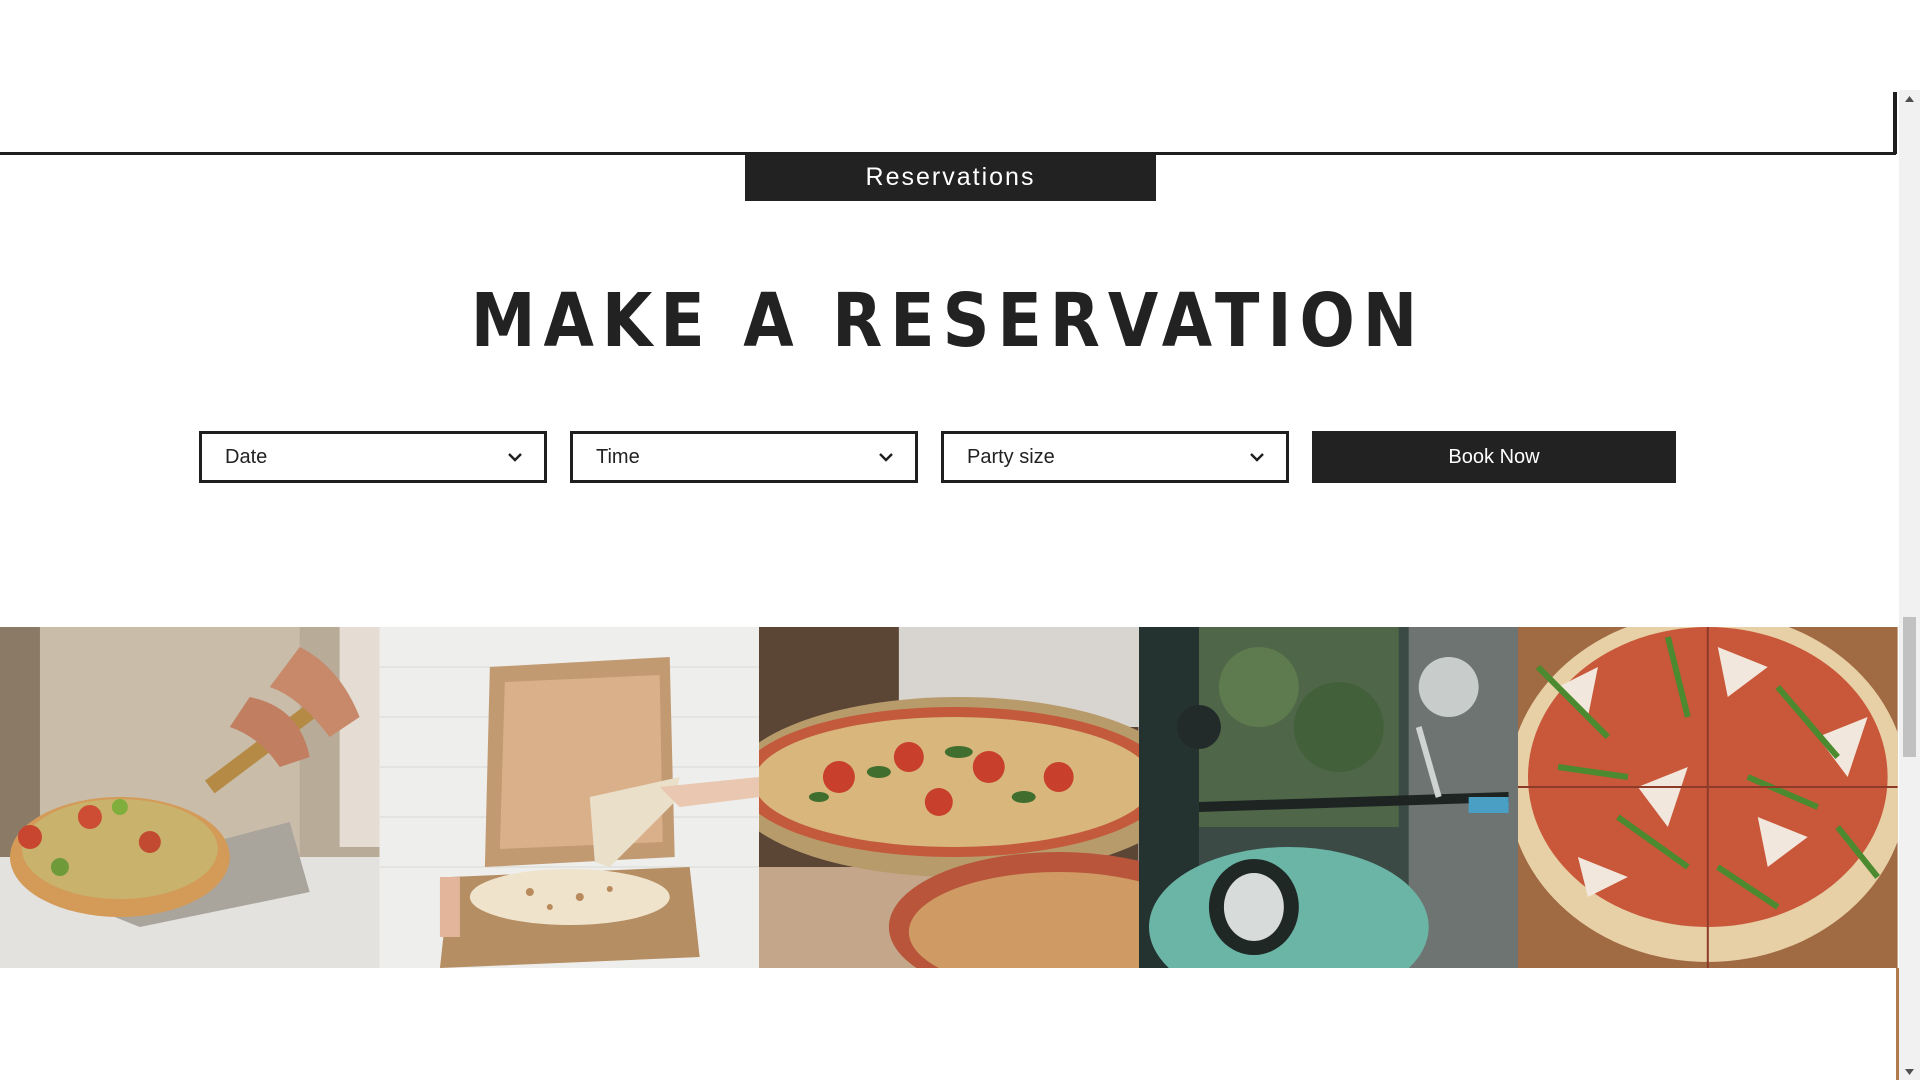  Describe the element at coordinates (373, 457) in the screenshot. I see `date-select: Date` at that location.